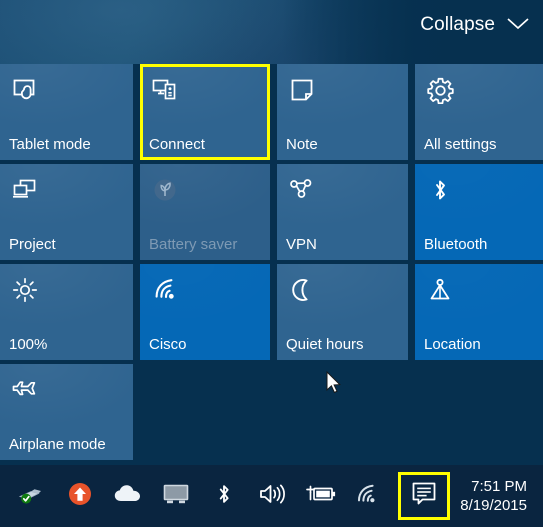  I want to click on orange-up-arrow-icon, so click(80, 496).